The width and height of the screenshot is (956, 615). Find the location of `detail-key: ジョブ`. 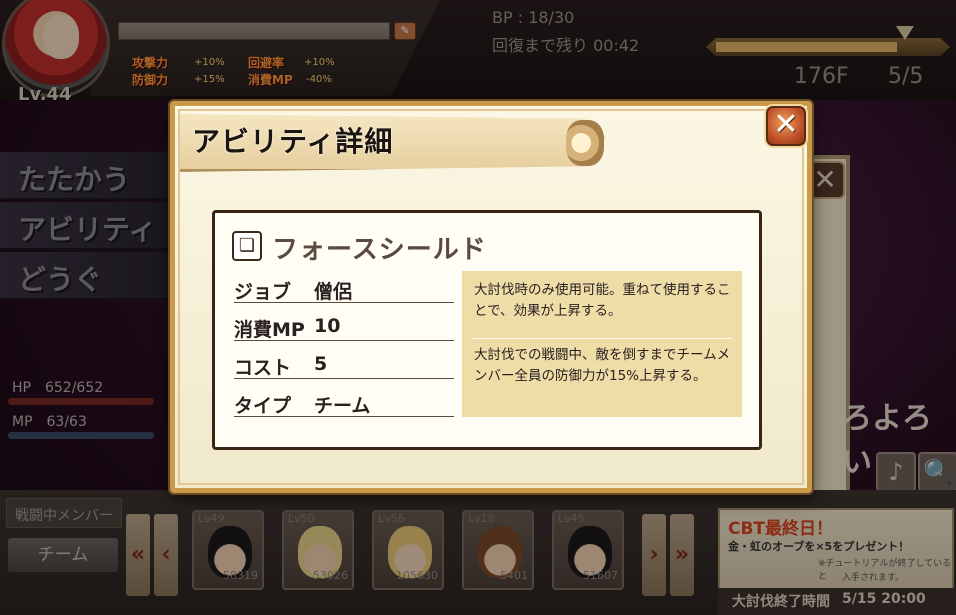

detail-key: ジョブ is located at coordinates (263, 292).